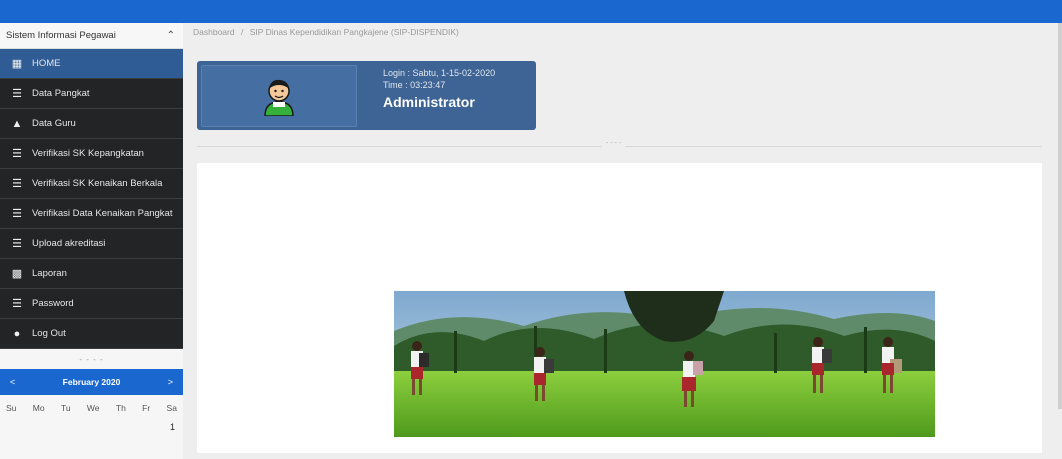 This screenshot has height=459, width=1062. I want to click on weekday-label: Fr, so click(146, 408).